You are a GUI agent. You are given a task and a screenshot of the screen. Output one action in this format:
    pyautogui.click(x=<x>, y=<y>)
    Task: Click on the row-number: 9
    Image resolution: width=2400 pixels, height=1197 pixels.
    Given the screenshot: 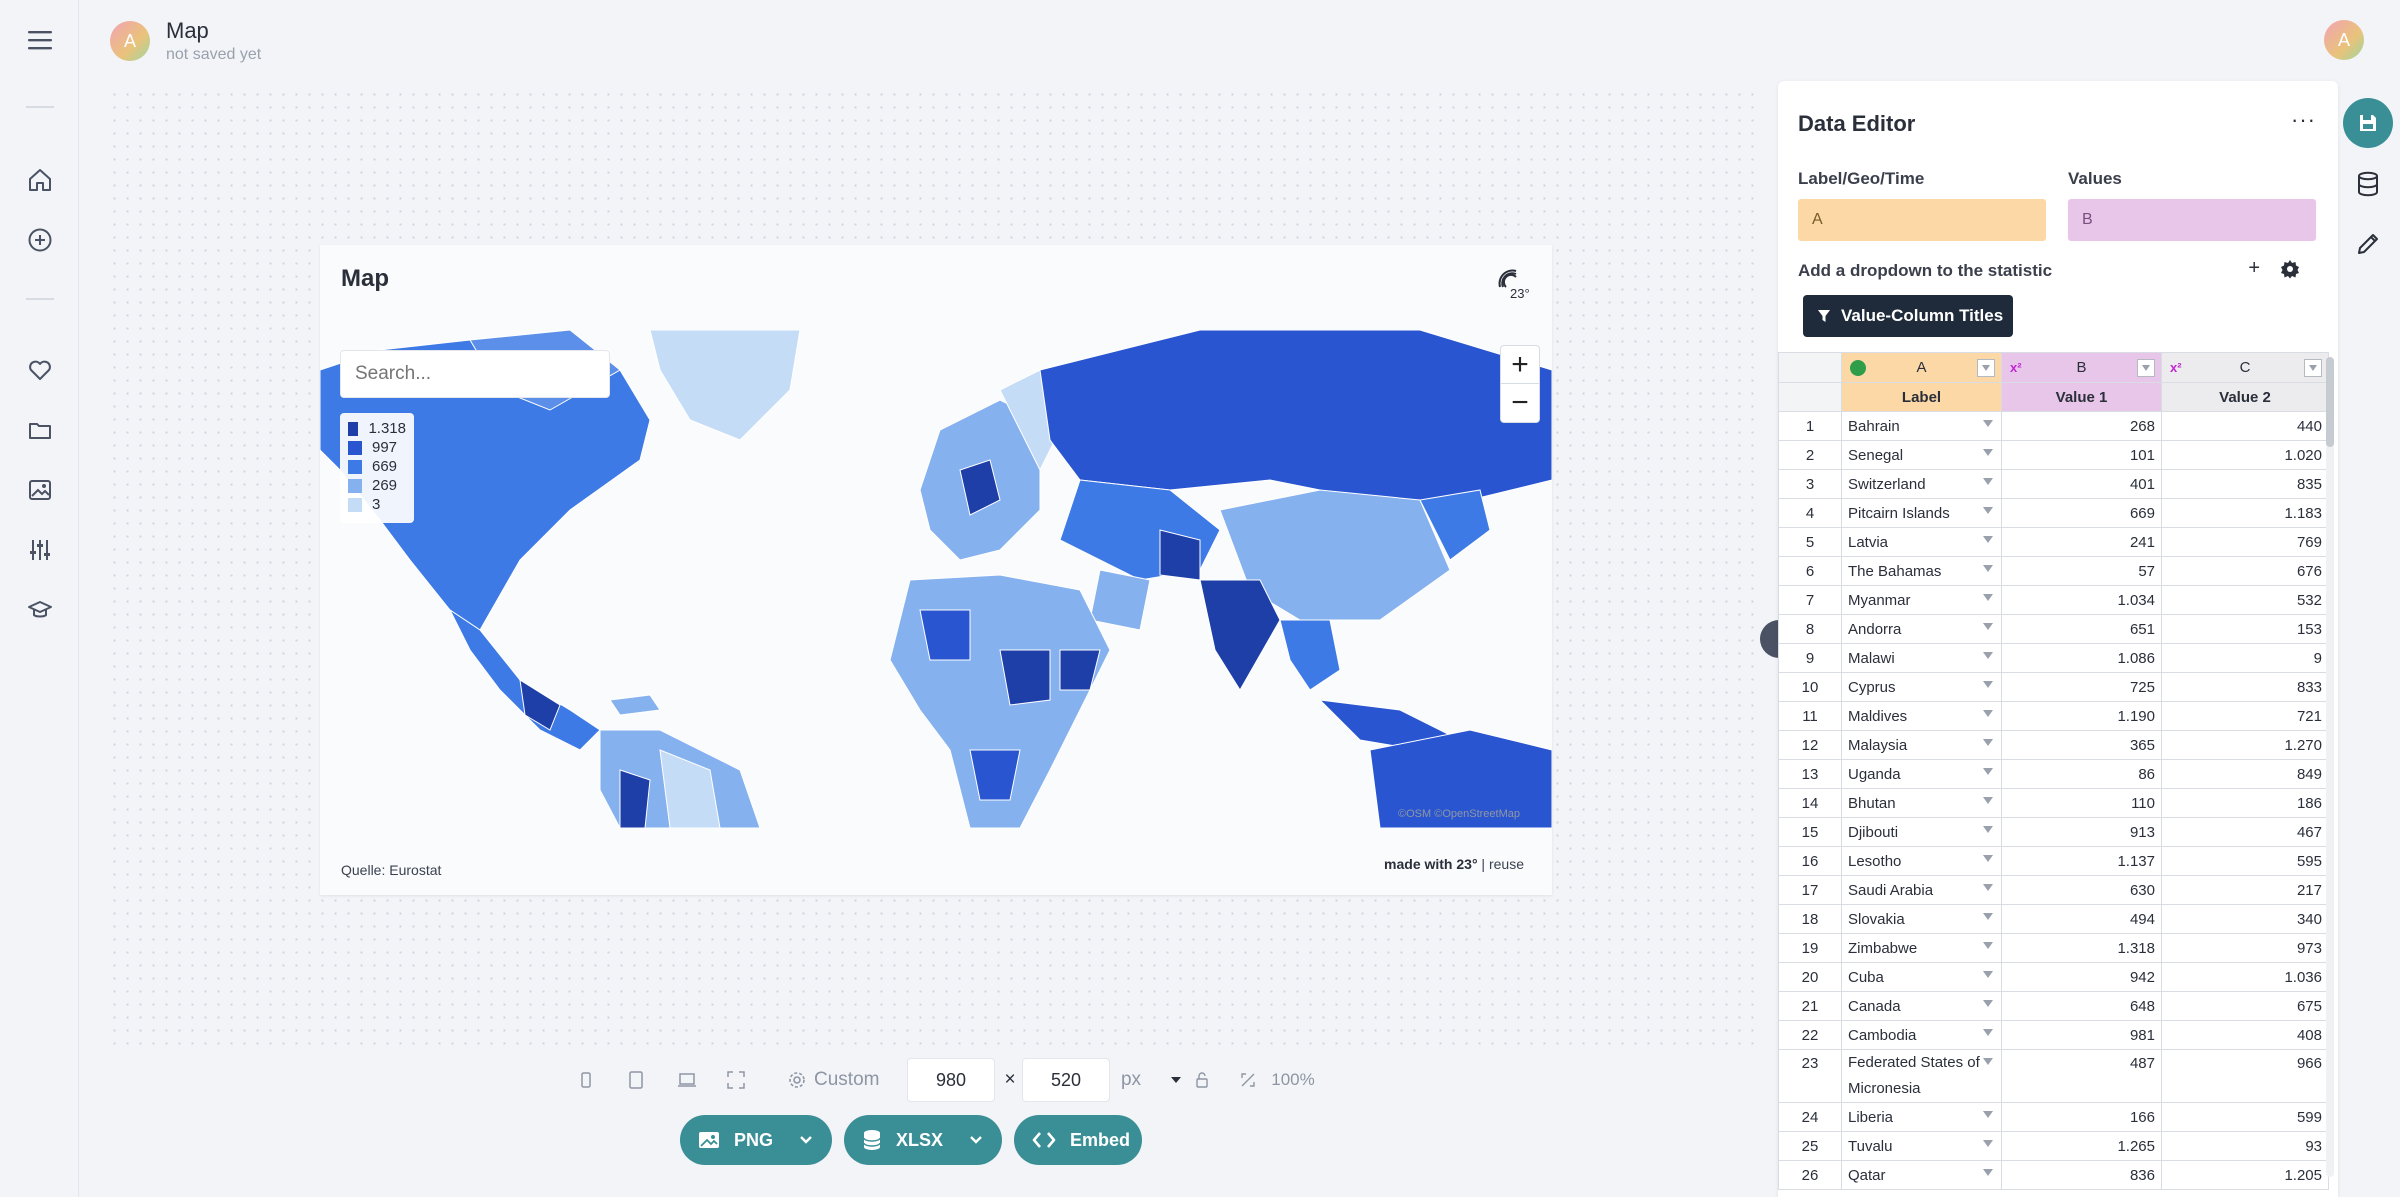 What is the action you would take?
    pyautogui.click(x=1810, y=658)
    